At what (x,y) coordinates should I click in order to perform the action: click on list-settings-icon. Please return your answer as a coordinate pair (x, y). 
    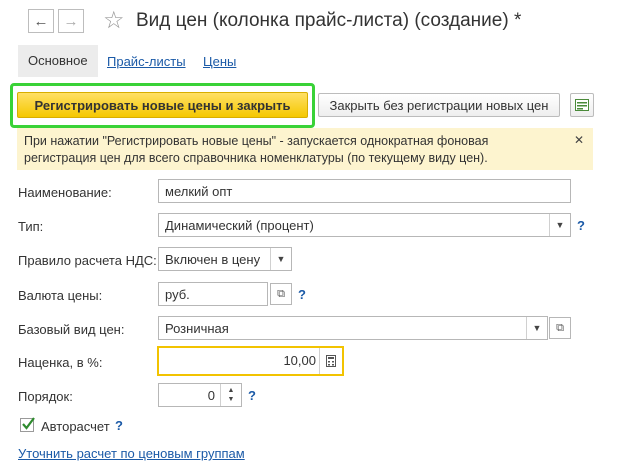
    Looking at the image, I should click on (582, 105).